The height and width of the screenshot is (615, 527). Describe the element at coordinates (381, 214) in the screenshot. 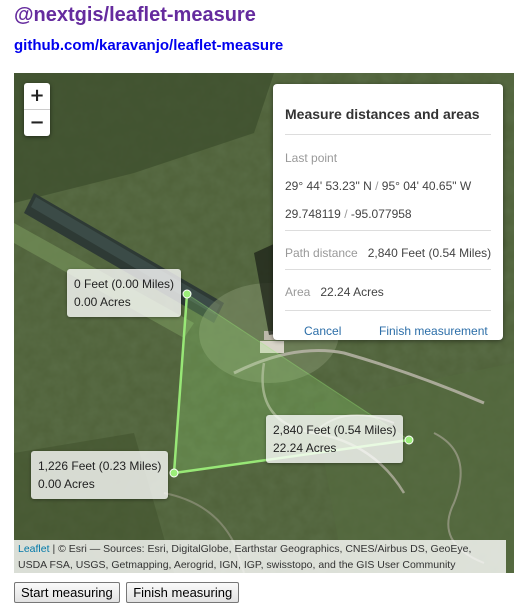

I see `decimal-longitude: -95.077958` at that location.